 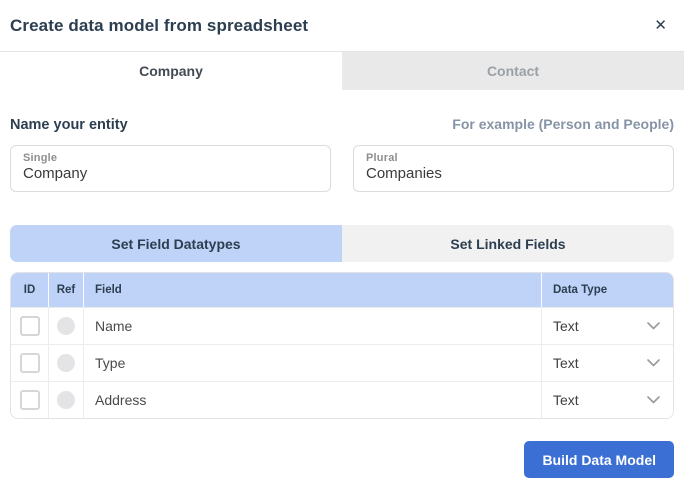 I want to click on single-label: Single, so click(x=40, y=158).